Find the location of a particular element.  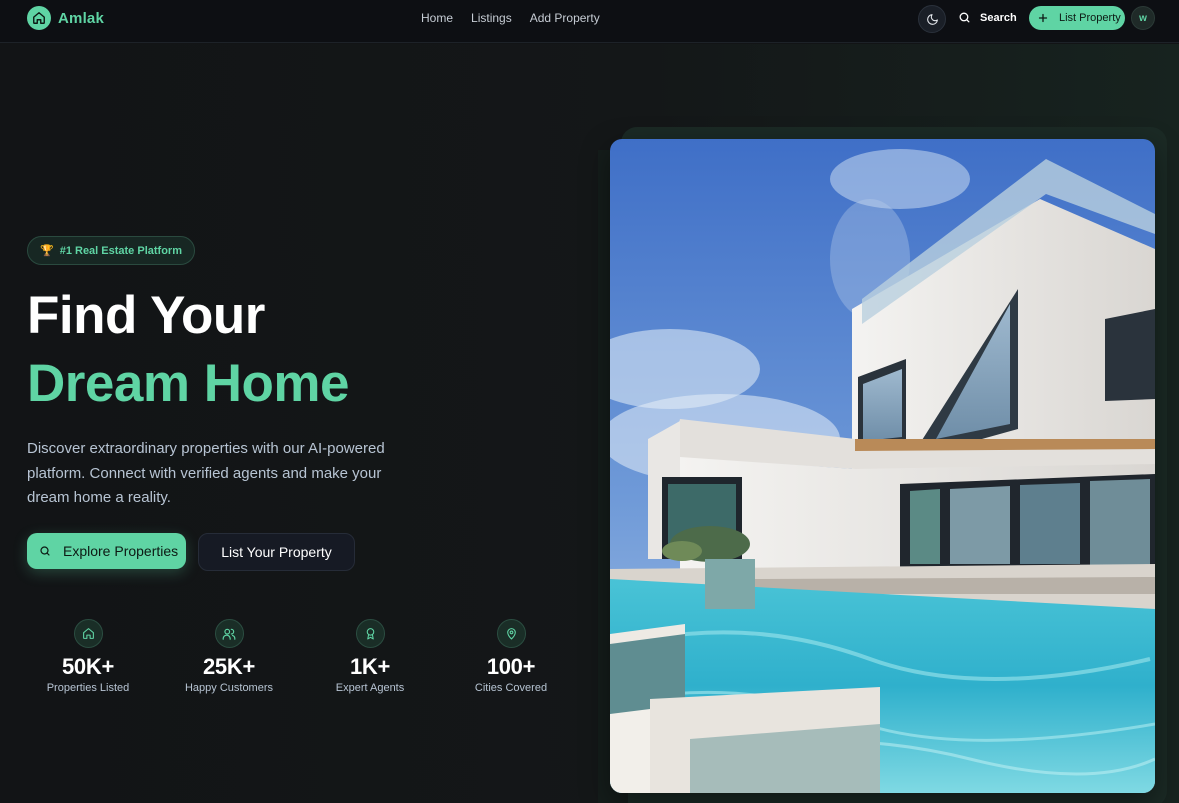

stat-label: Happy Customers is located at coordinates (229, 688).